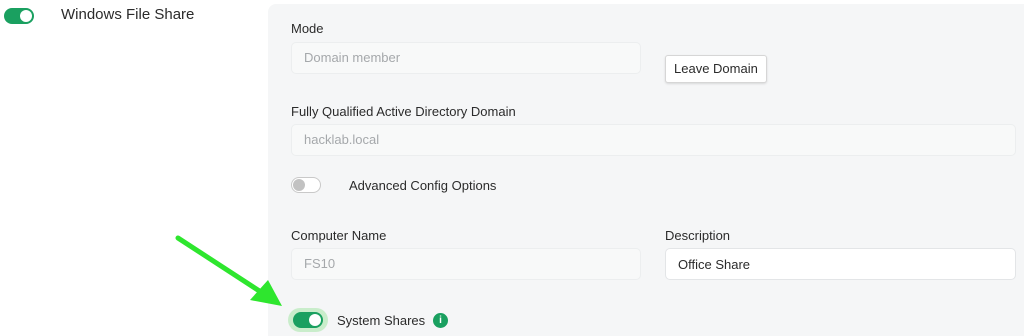 The image size is (1024, 336). Describe the element at coordinates (466, 264) in the screenshot. I see `computer-name-field: FS10` at that location.